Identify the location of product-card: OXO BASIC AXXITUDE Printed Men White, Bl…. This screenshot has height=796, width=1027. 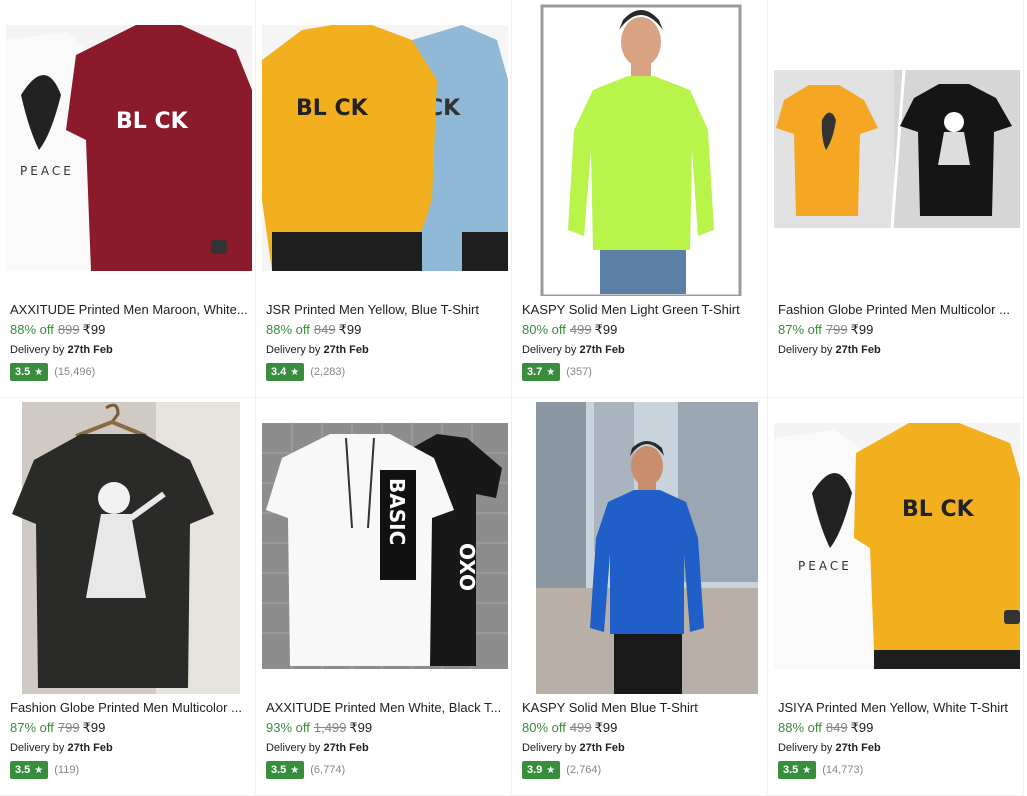
(384, 597).